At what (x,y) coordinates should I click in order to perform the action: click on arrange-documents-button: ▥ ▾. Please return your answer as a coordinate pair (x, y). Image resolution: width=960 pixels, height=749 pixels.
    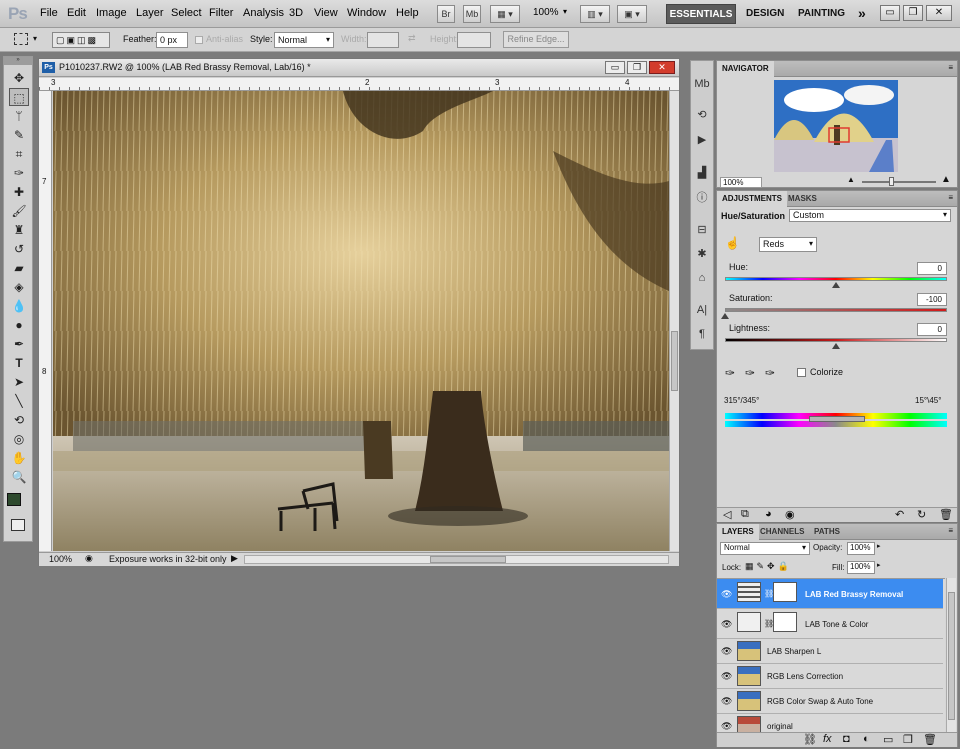
    Looking at the image, I should click on (595, 14).